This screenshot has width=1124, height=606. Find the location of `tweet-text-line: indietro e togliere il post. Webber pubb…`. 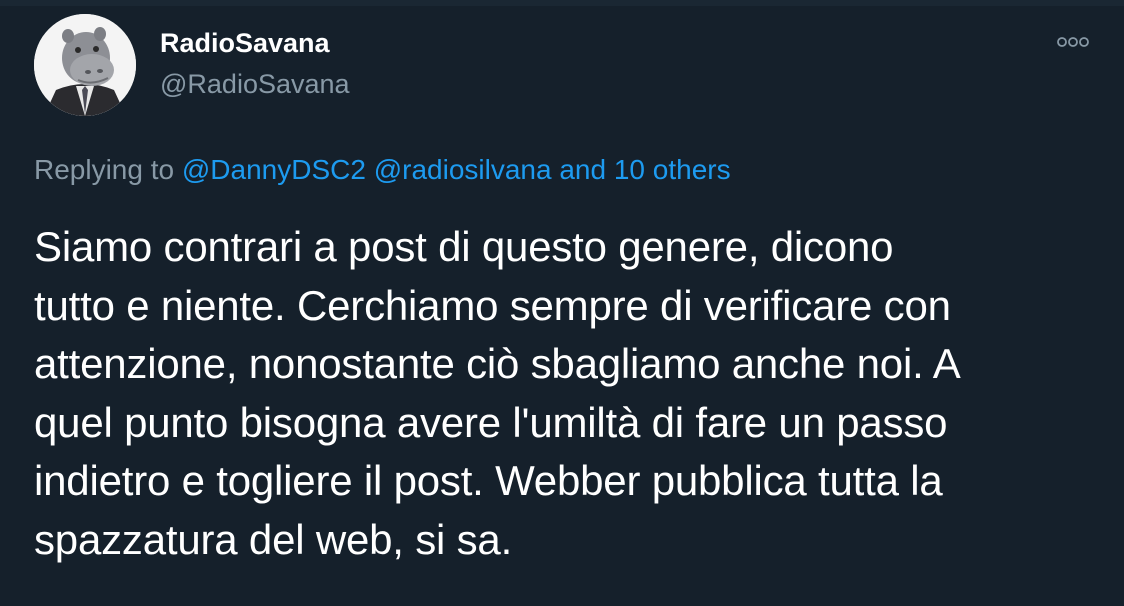

tweet-text-line: indietro e togliere il post. Webber pubb… is located at coordinates (488, 480).